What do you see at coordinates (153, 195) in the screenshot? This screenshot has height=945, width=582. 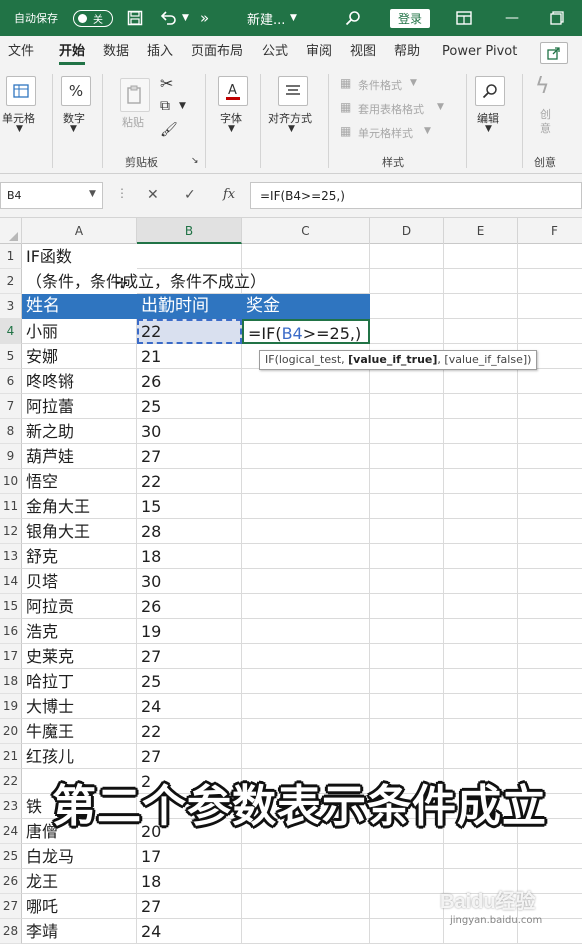 I see `cancel-icon: ✕` at bounding box center [153, 195].